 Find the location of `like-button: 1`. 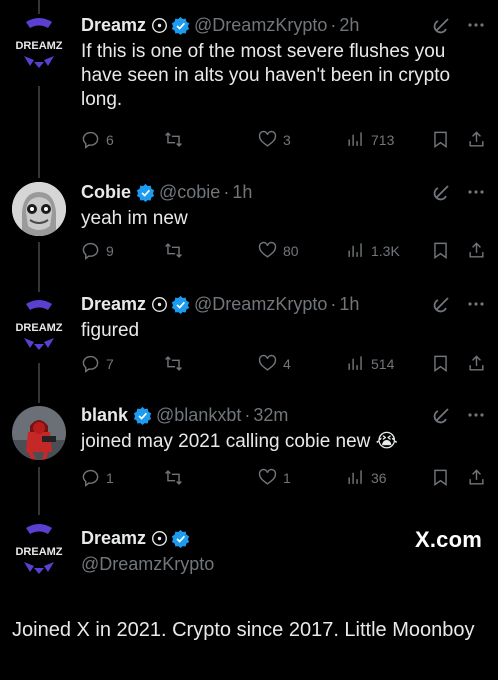

like-button: 1 is located at coordinates (274, 477).